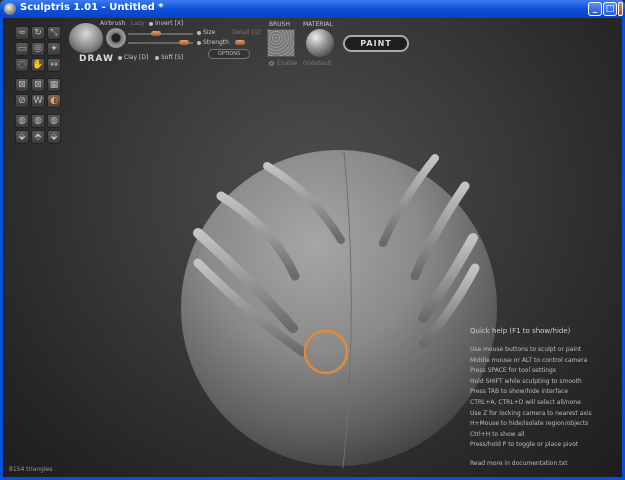 This screenshot has width=625, height=480. Describe the element at coordinates (54, 137) in the screenshot. I see `open-icon: ⬙` at that location.